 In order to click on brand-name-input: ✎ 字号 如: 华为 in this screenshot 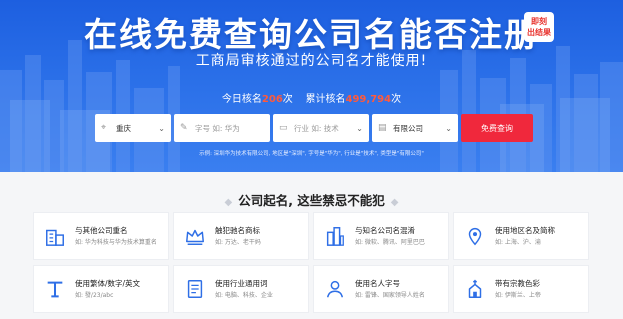, I will do `click(222, 128)`.